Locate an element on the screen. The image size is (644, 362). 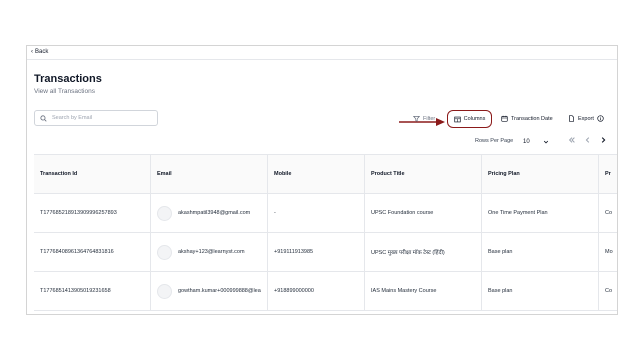
product-title-cell: UPSC Foundation course is located at coordinates (423, 213).